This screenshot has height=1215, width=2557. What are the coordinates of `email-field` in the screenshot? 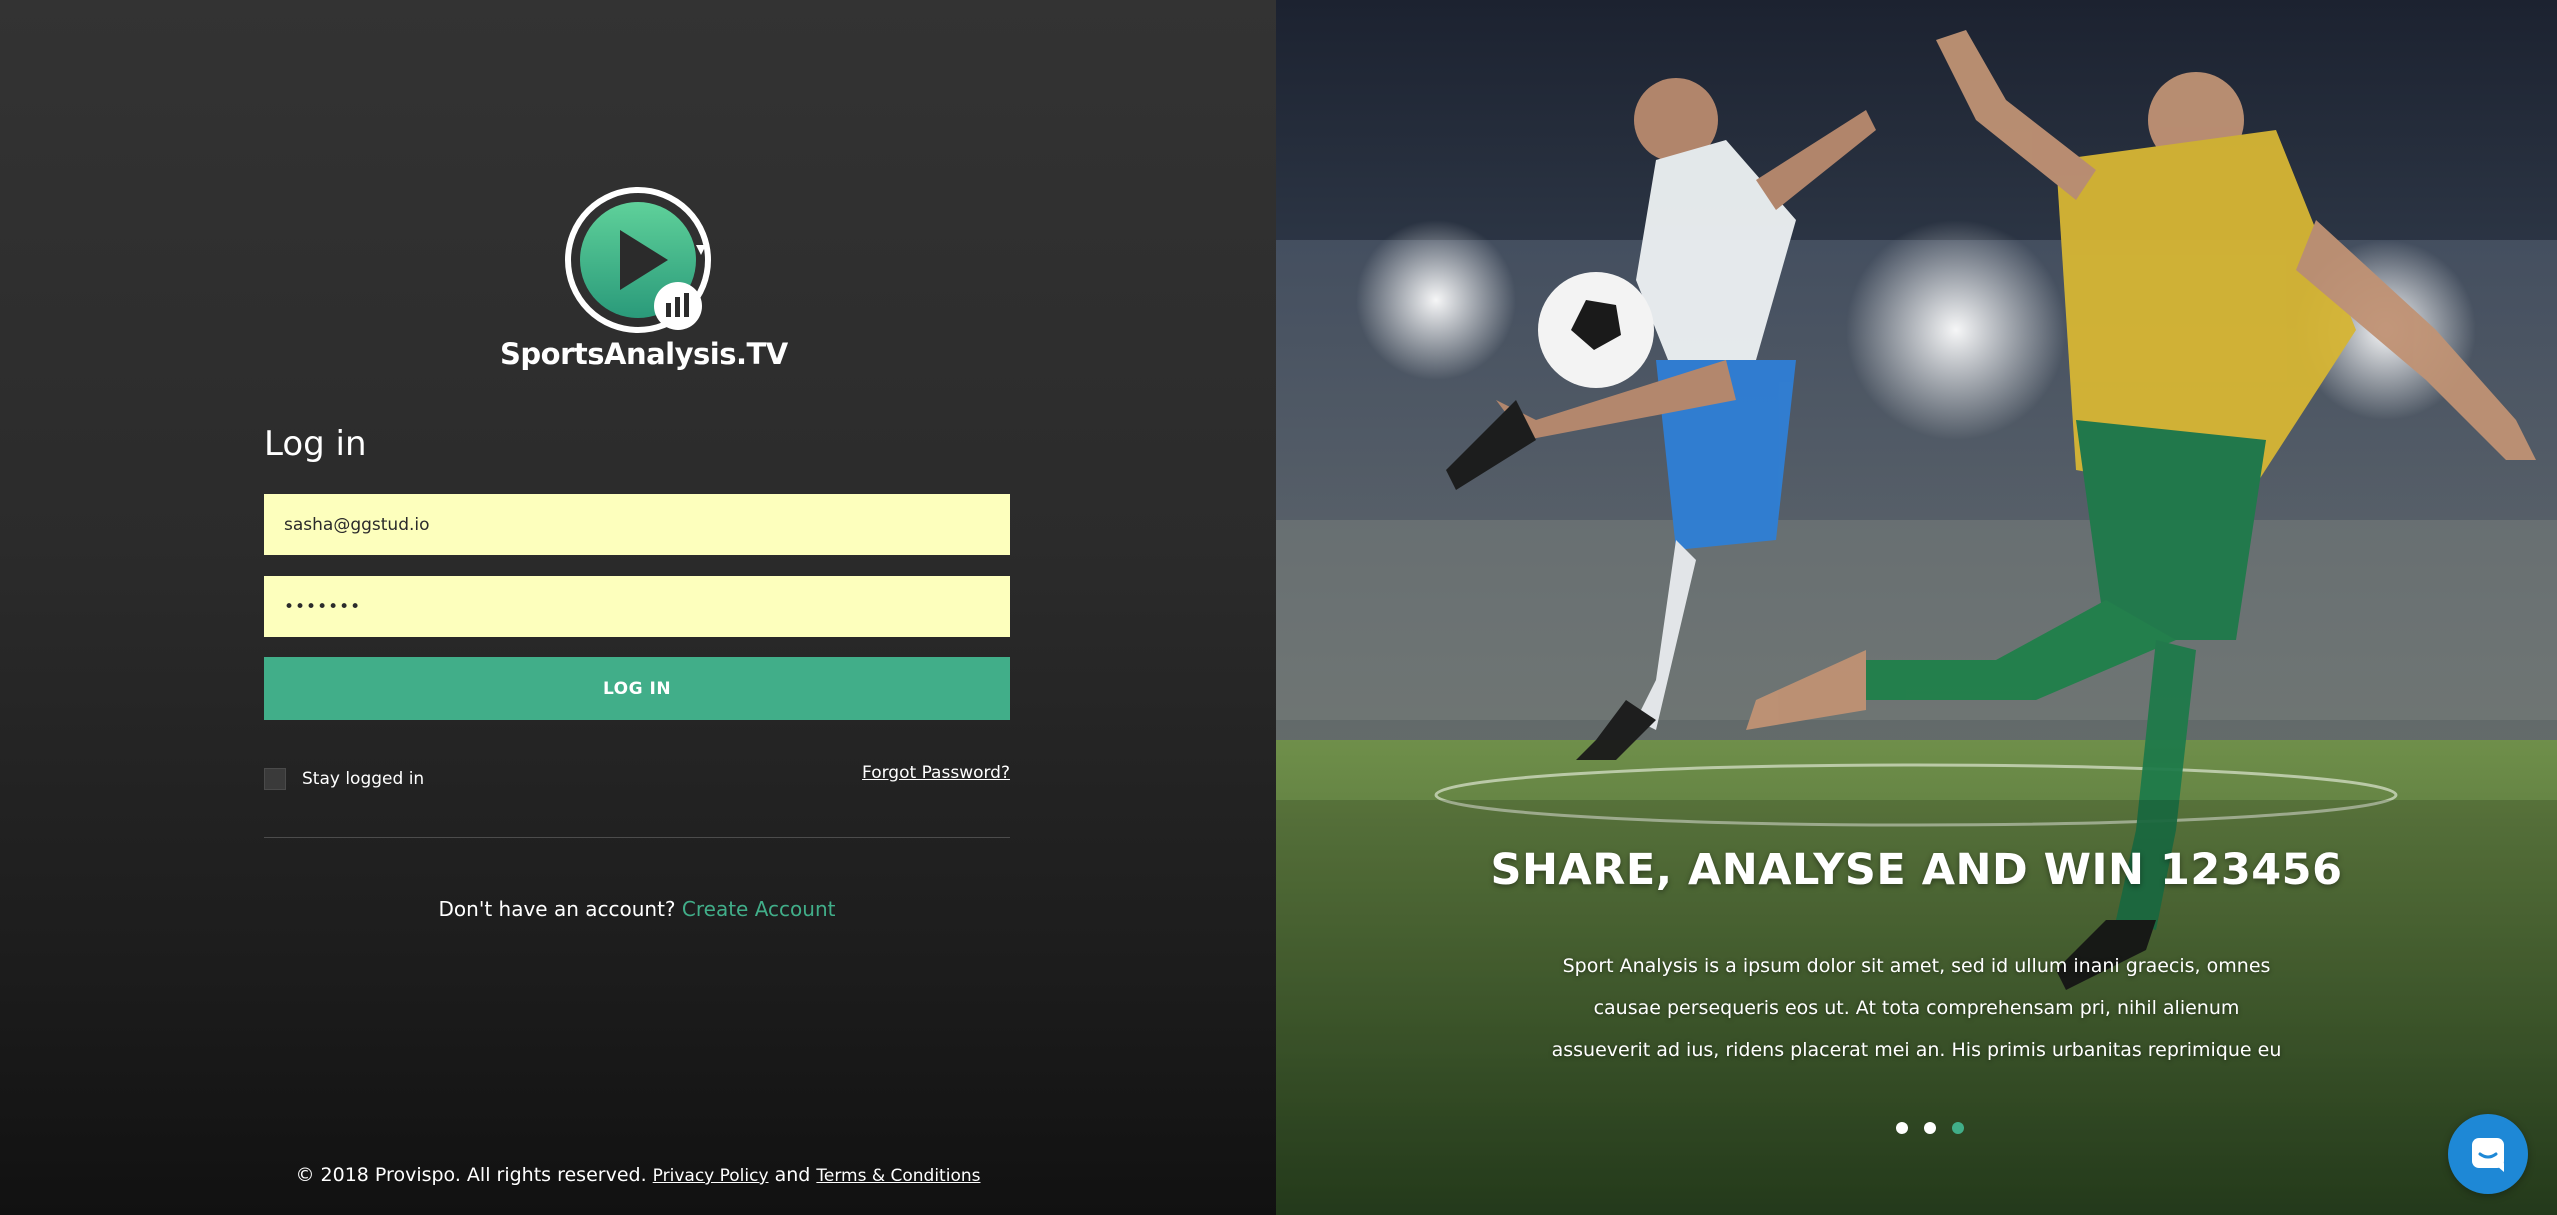 It's located at (637, 524).